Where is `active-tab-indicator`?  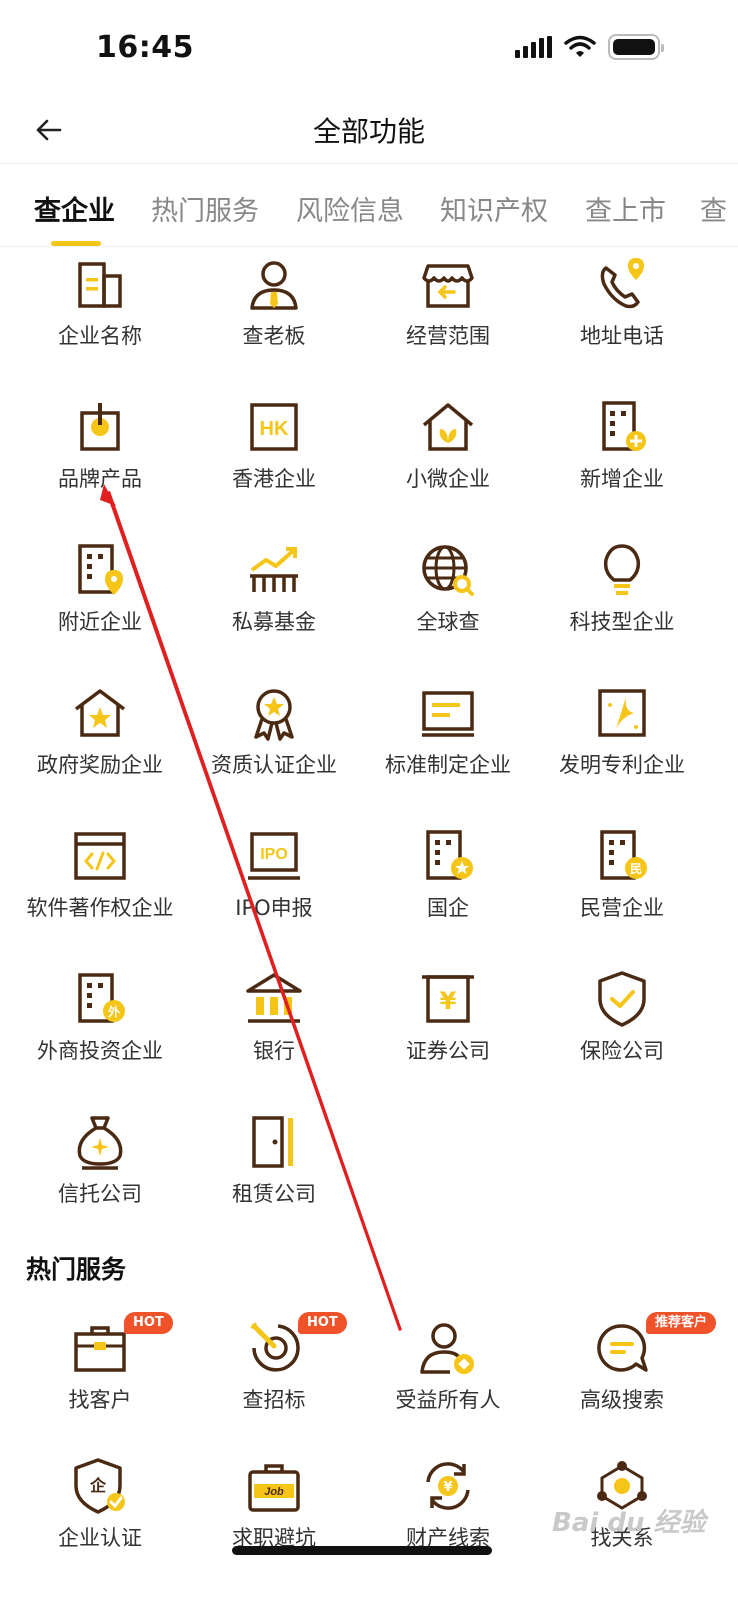
active-tab-indicator is located at coordinates (76, 243).